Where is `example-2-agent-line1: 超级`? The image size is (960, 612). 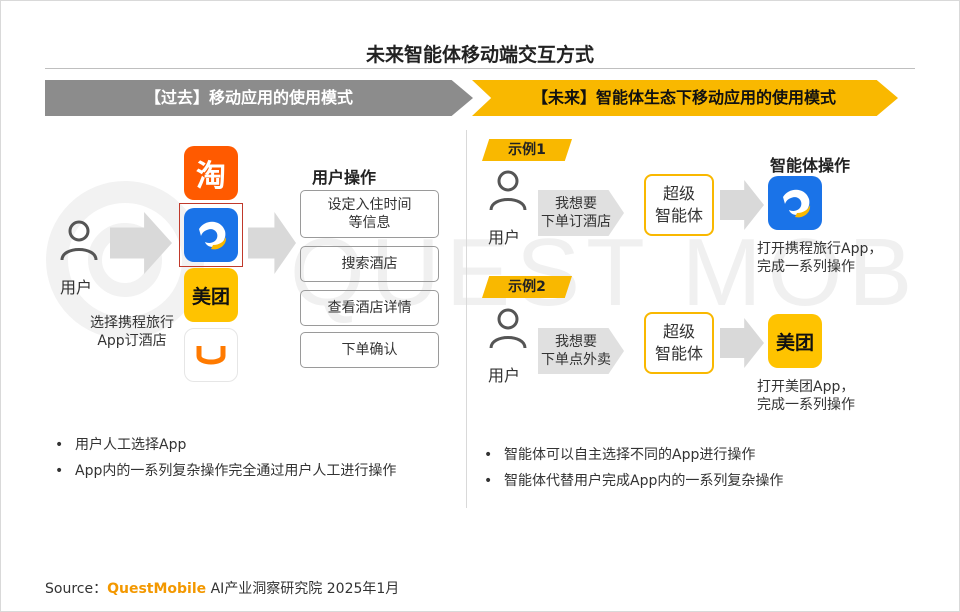 example-2-agent-line1: 超级 is located at coordinates (678, 331).